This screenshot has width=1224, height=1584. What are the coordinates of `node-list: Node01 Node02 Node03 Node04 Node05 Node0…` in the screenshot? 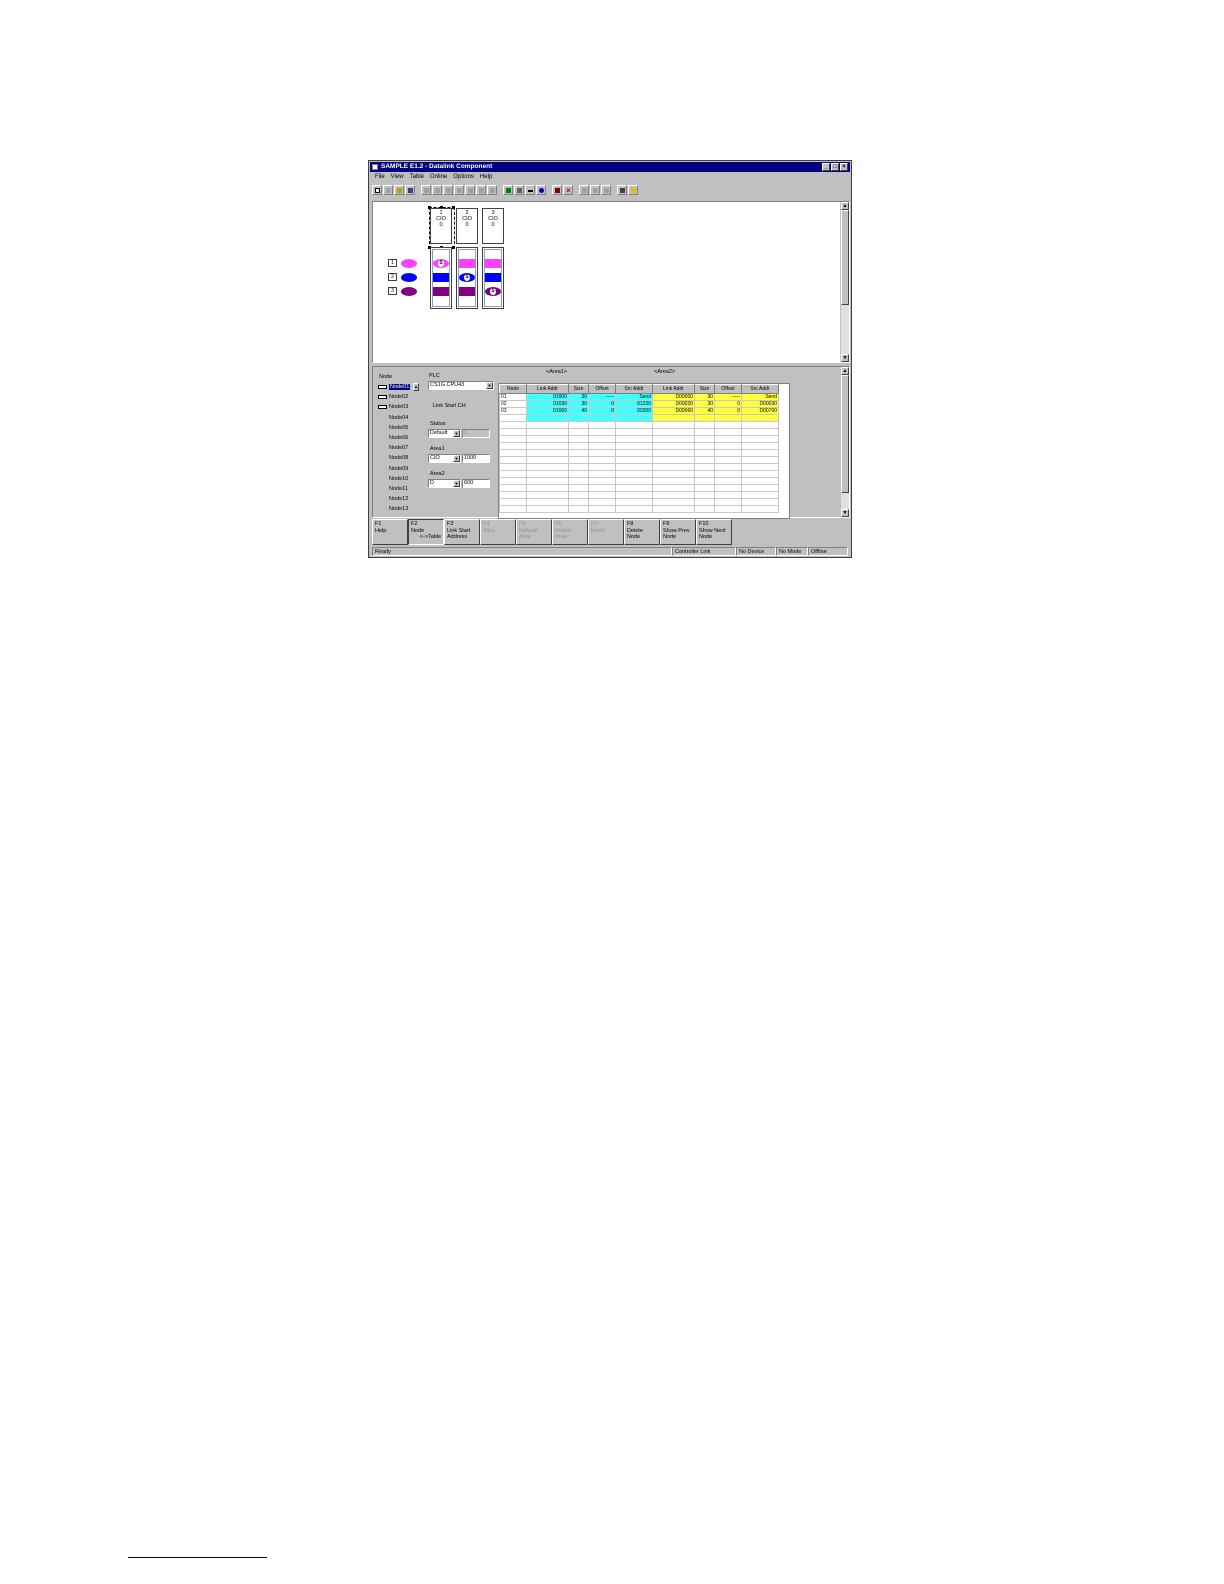 It's located at (399, 448).